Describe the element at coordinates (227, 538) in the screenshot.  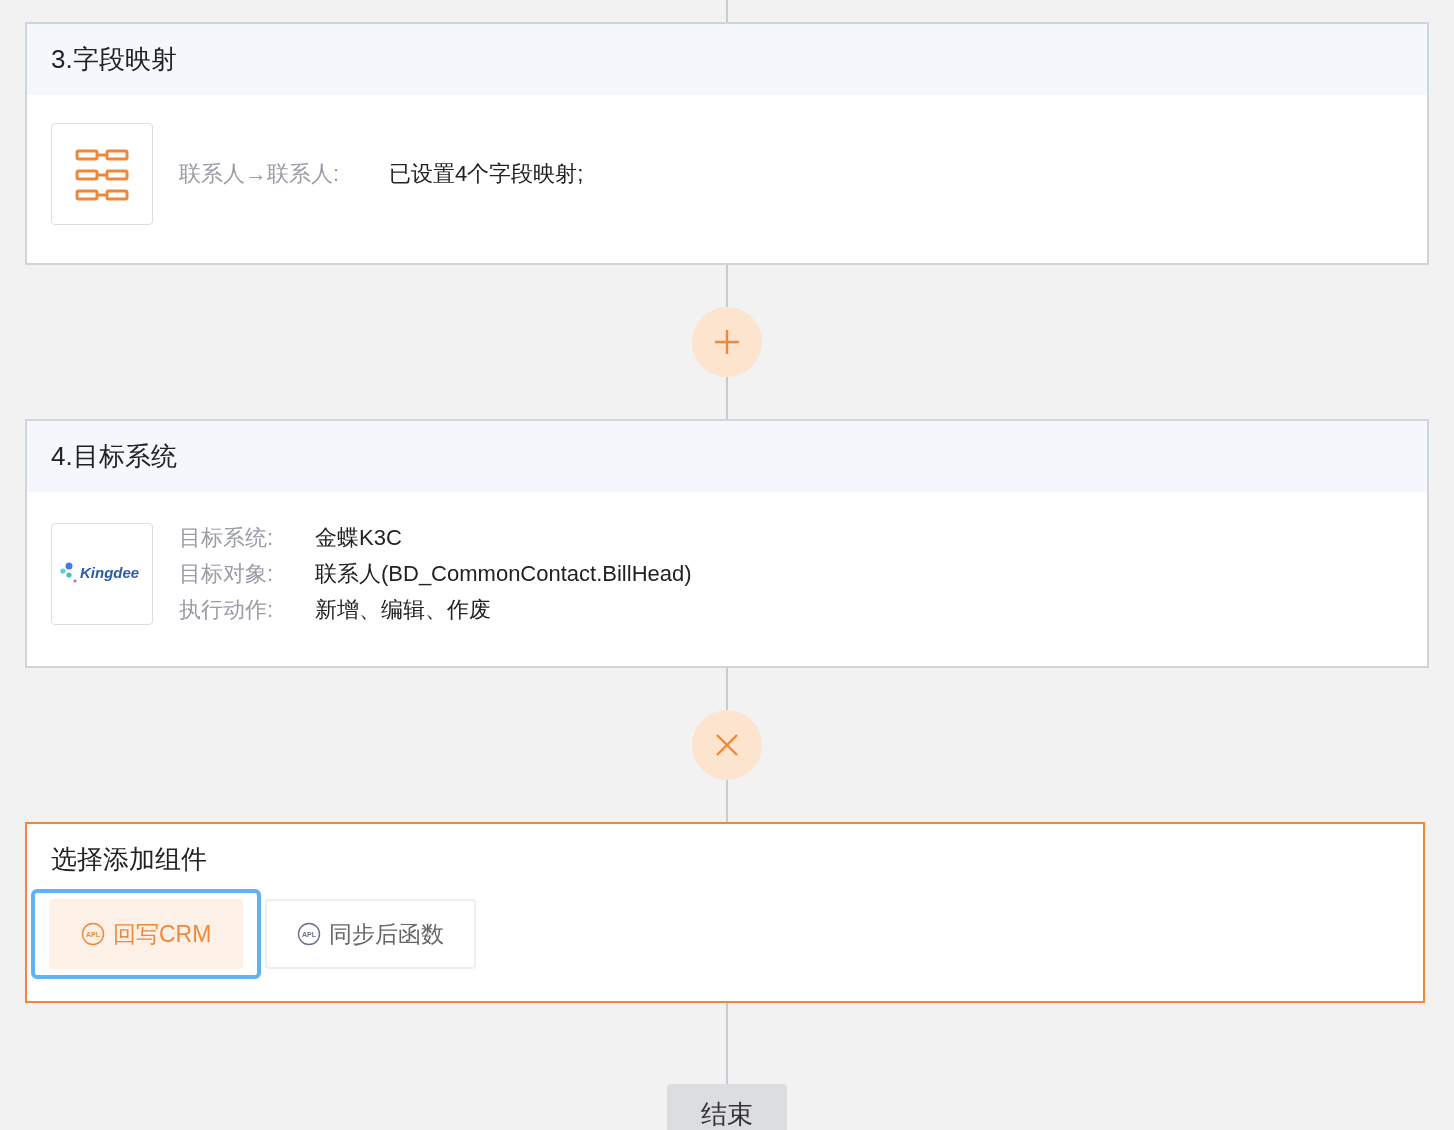
I see `field-label: 目标系统:` at that location.